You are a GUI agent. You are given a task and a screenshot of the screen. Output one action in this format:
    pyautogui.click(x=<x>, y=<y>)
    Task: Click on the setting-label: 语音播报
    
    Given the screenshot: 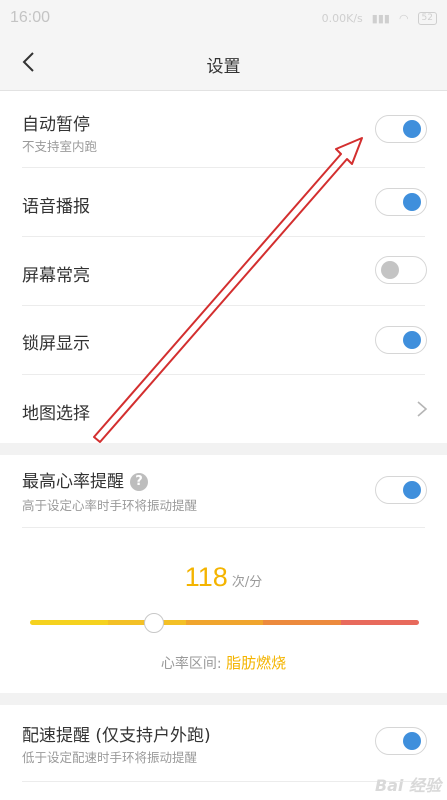 What is the action you would take?
    pyautogui.click(x=56, y=207)
    